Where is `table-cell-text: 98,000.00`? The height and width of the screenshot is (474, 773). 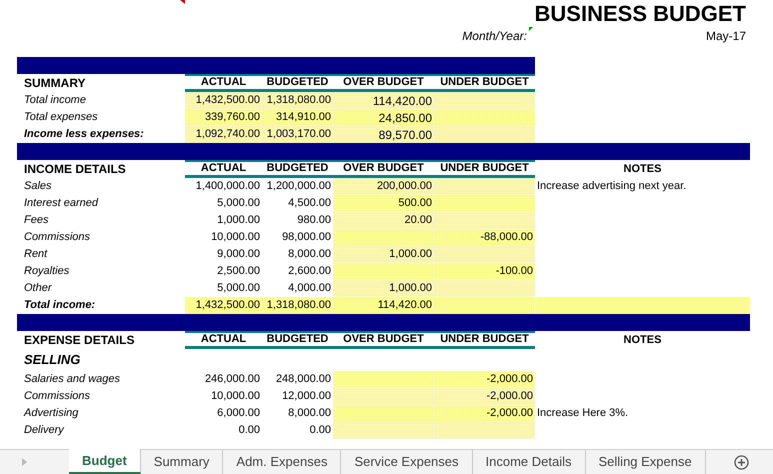 table-cell-text: 98,000.00 is located at coordinates (306, 238).